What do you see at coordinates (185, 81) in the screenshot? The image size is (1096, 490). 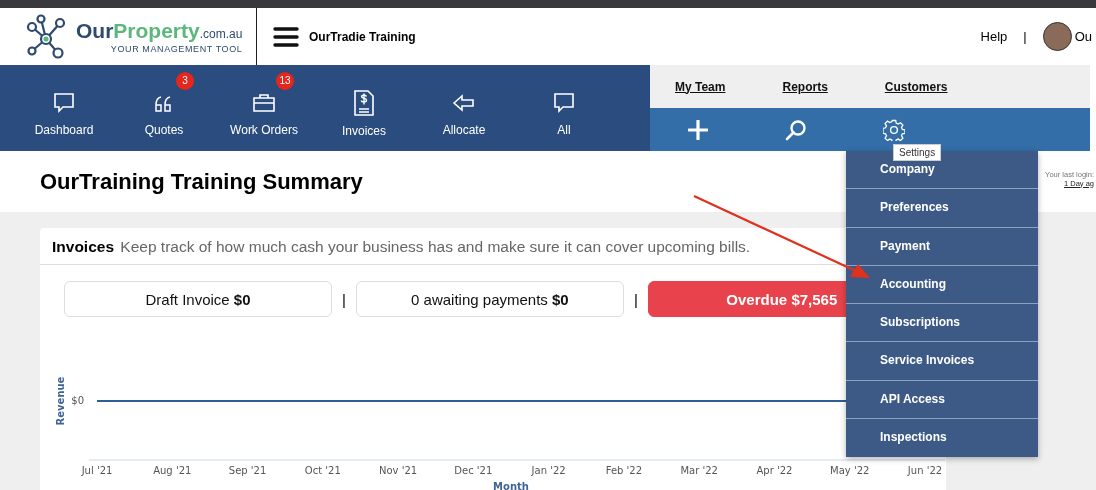 I see `count-badge: 3` at bounding box center [185, 81].